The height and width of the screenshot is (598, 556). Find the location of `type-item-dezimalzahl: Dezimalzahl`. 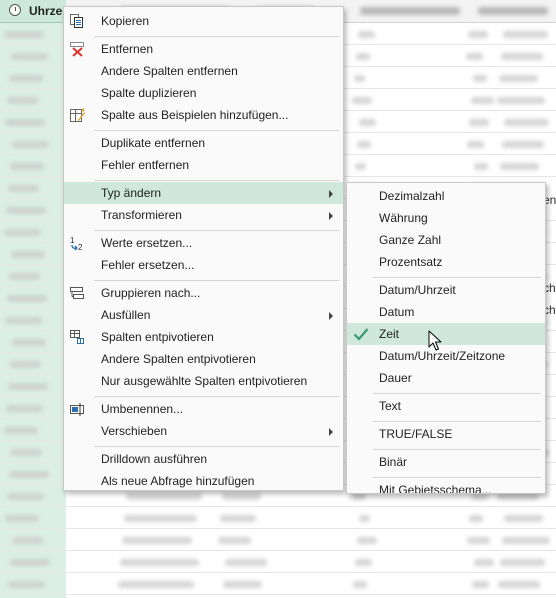

type-item-dezimalzahl: Dezimalzahl is located at coordinates (446, 196).